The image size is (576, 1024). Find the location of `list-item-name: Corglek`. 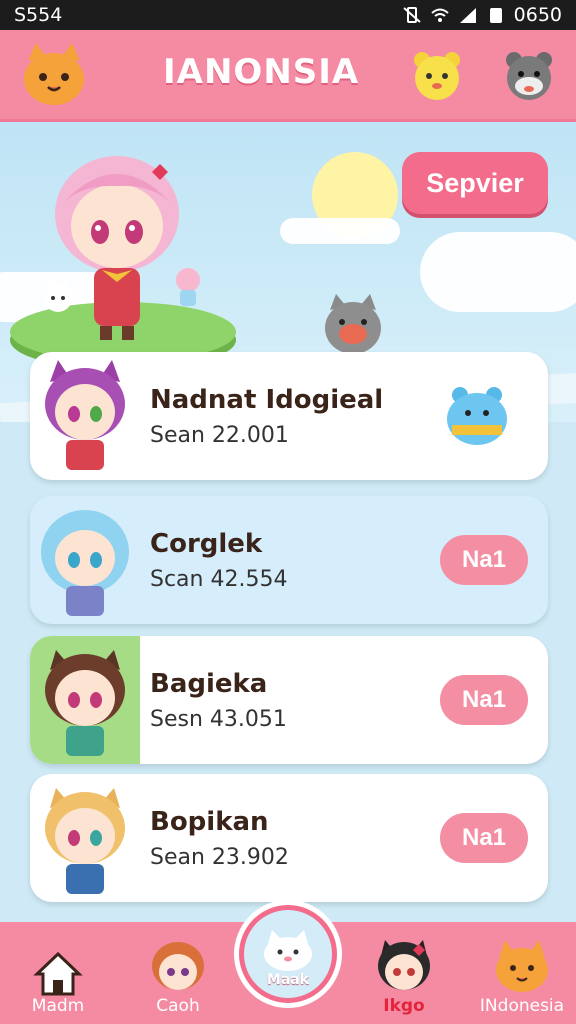

list-item-name: Corglek is located at coordinates (206, 543).